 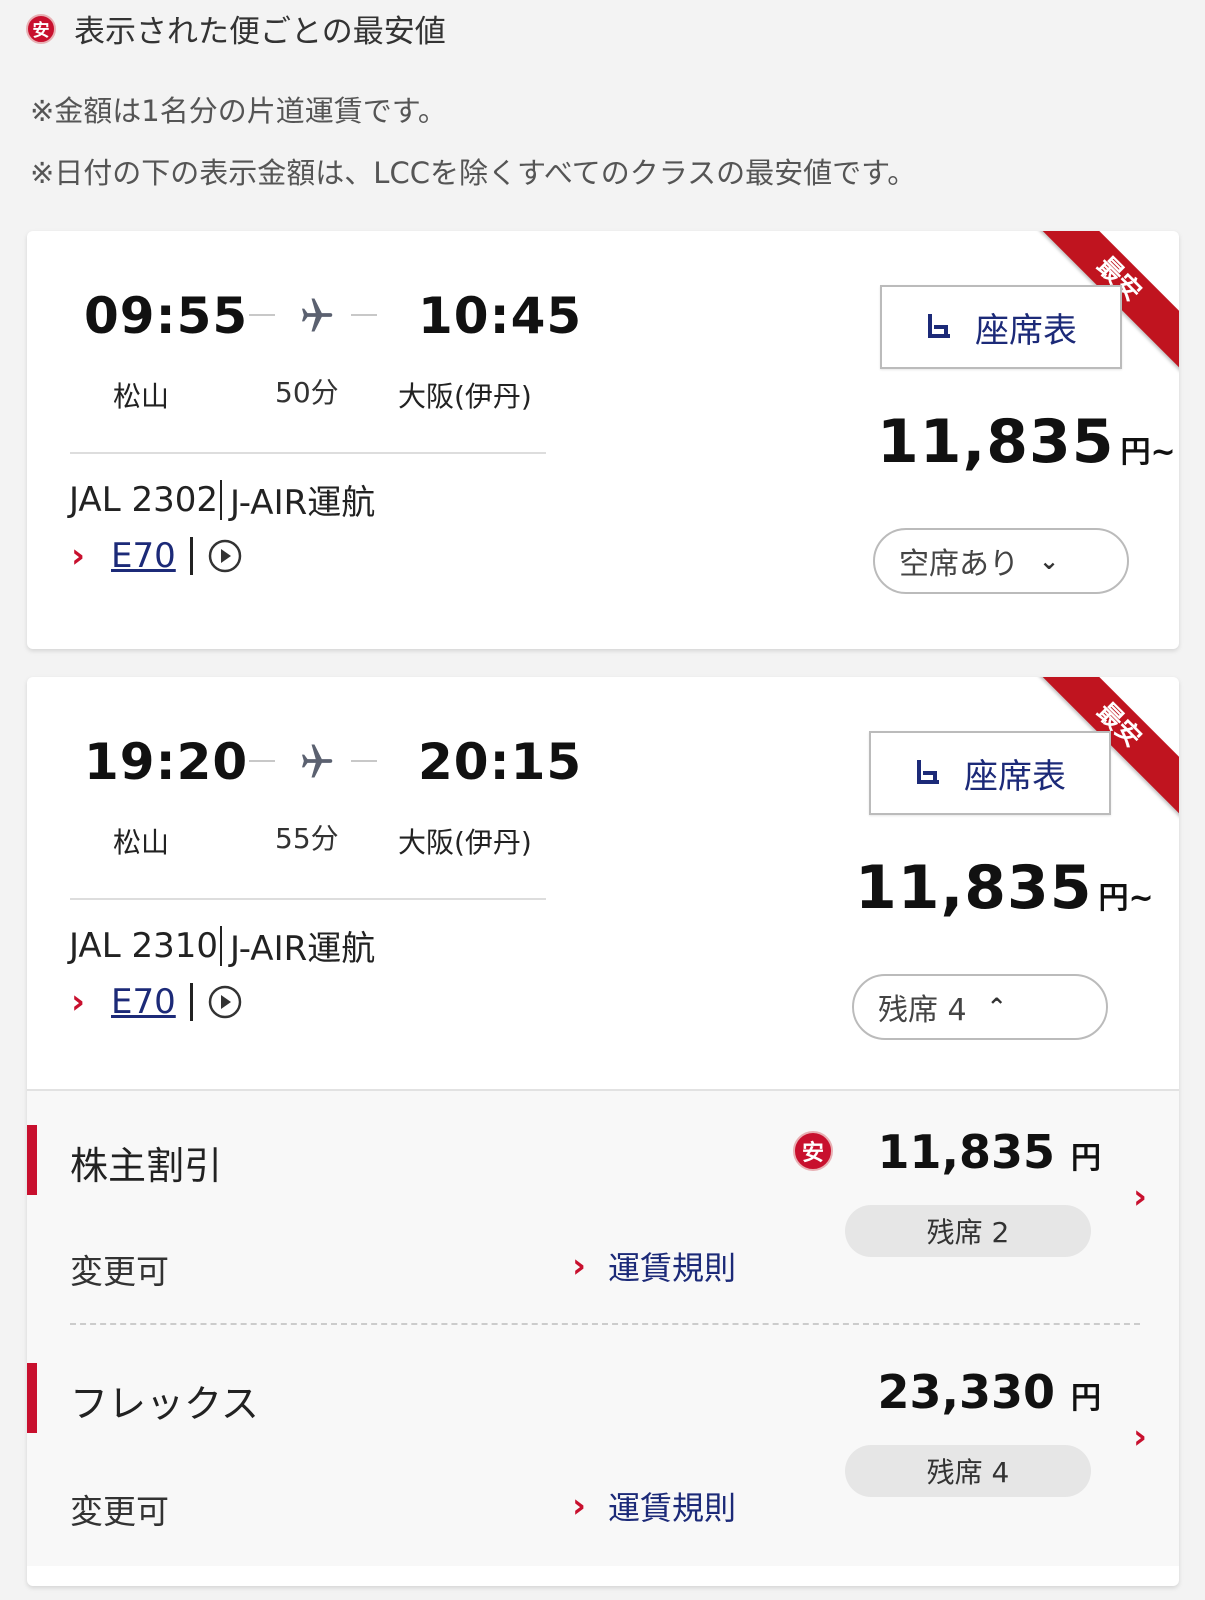 I want to click on fare-note-1: ※金額は1名分の片道運賃です。, so click(x=238, y=111).